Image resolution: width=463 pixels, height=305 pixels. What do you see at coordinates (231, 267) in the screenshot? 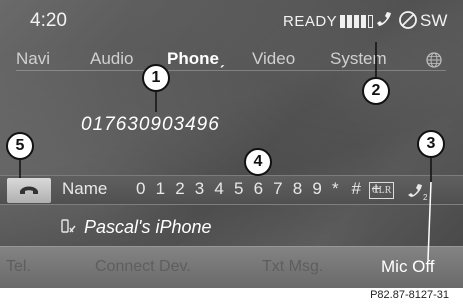
I see `bottom-menu-bar: Tel. Connect Dev. Txt Msg. Mic Off` at bounding box center [231, 267].